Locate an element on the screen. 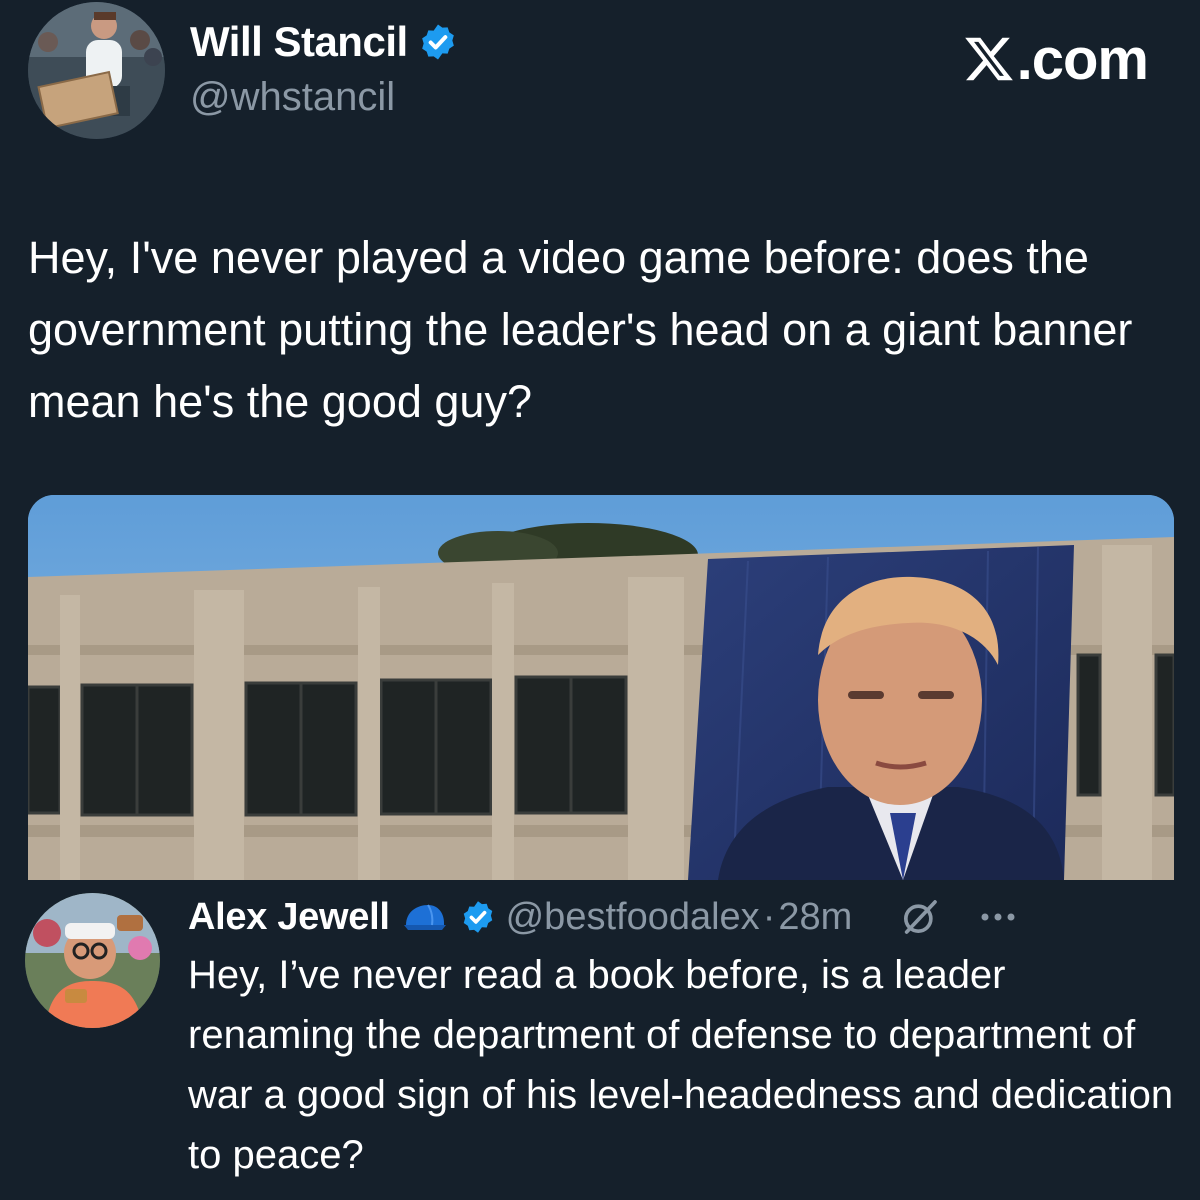  reply-author-name: Alex Jewell is located at coordinates (289, 917).